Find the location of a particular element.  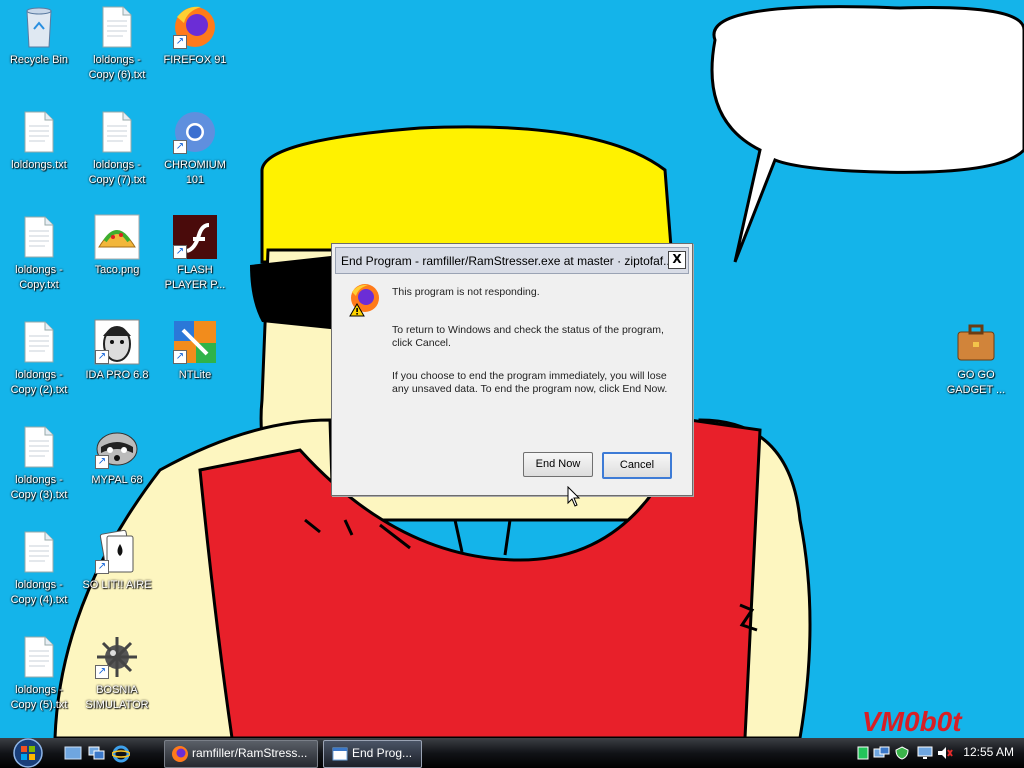

end-now-button: End Now is located at coordinates (558, 464).